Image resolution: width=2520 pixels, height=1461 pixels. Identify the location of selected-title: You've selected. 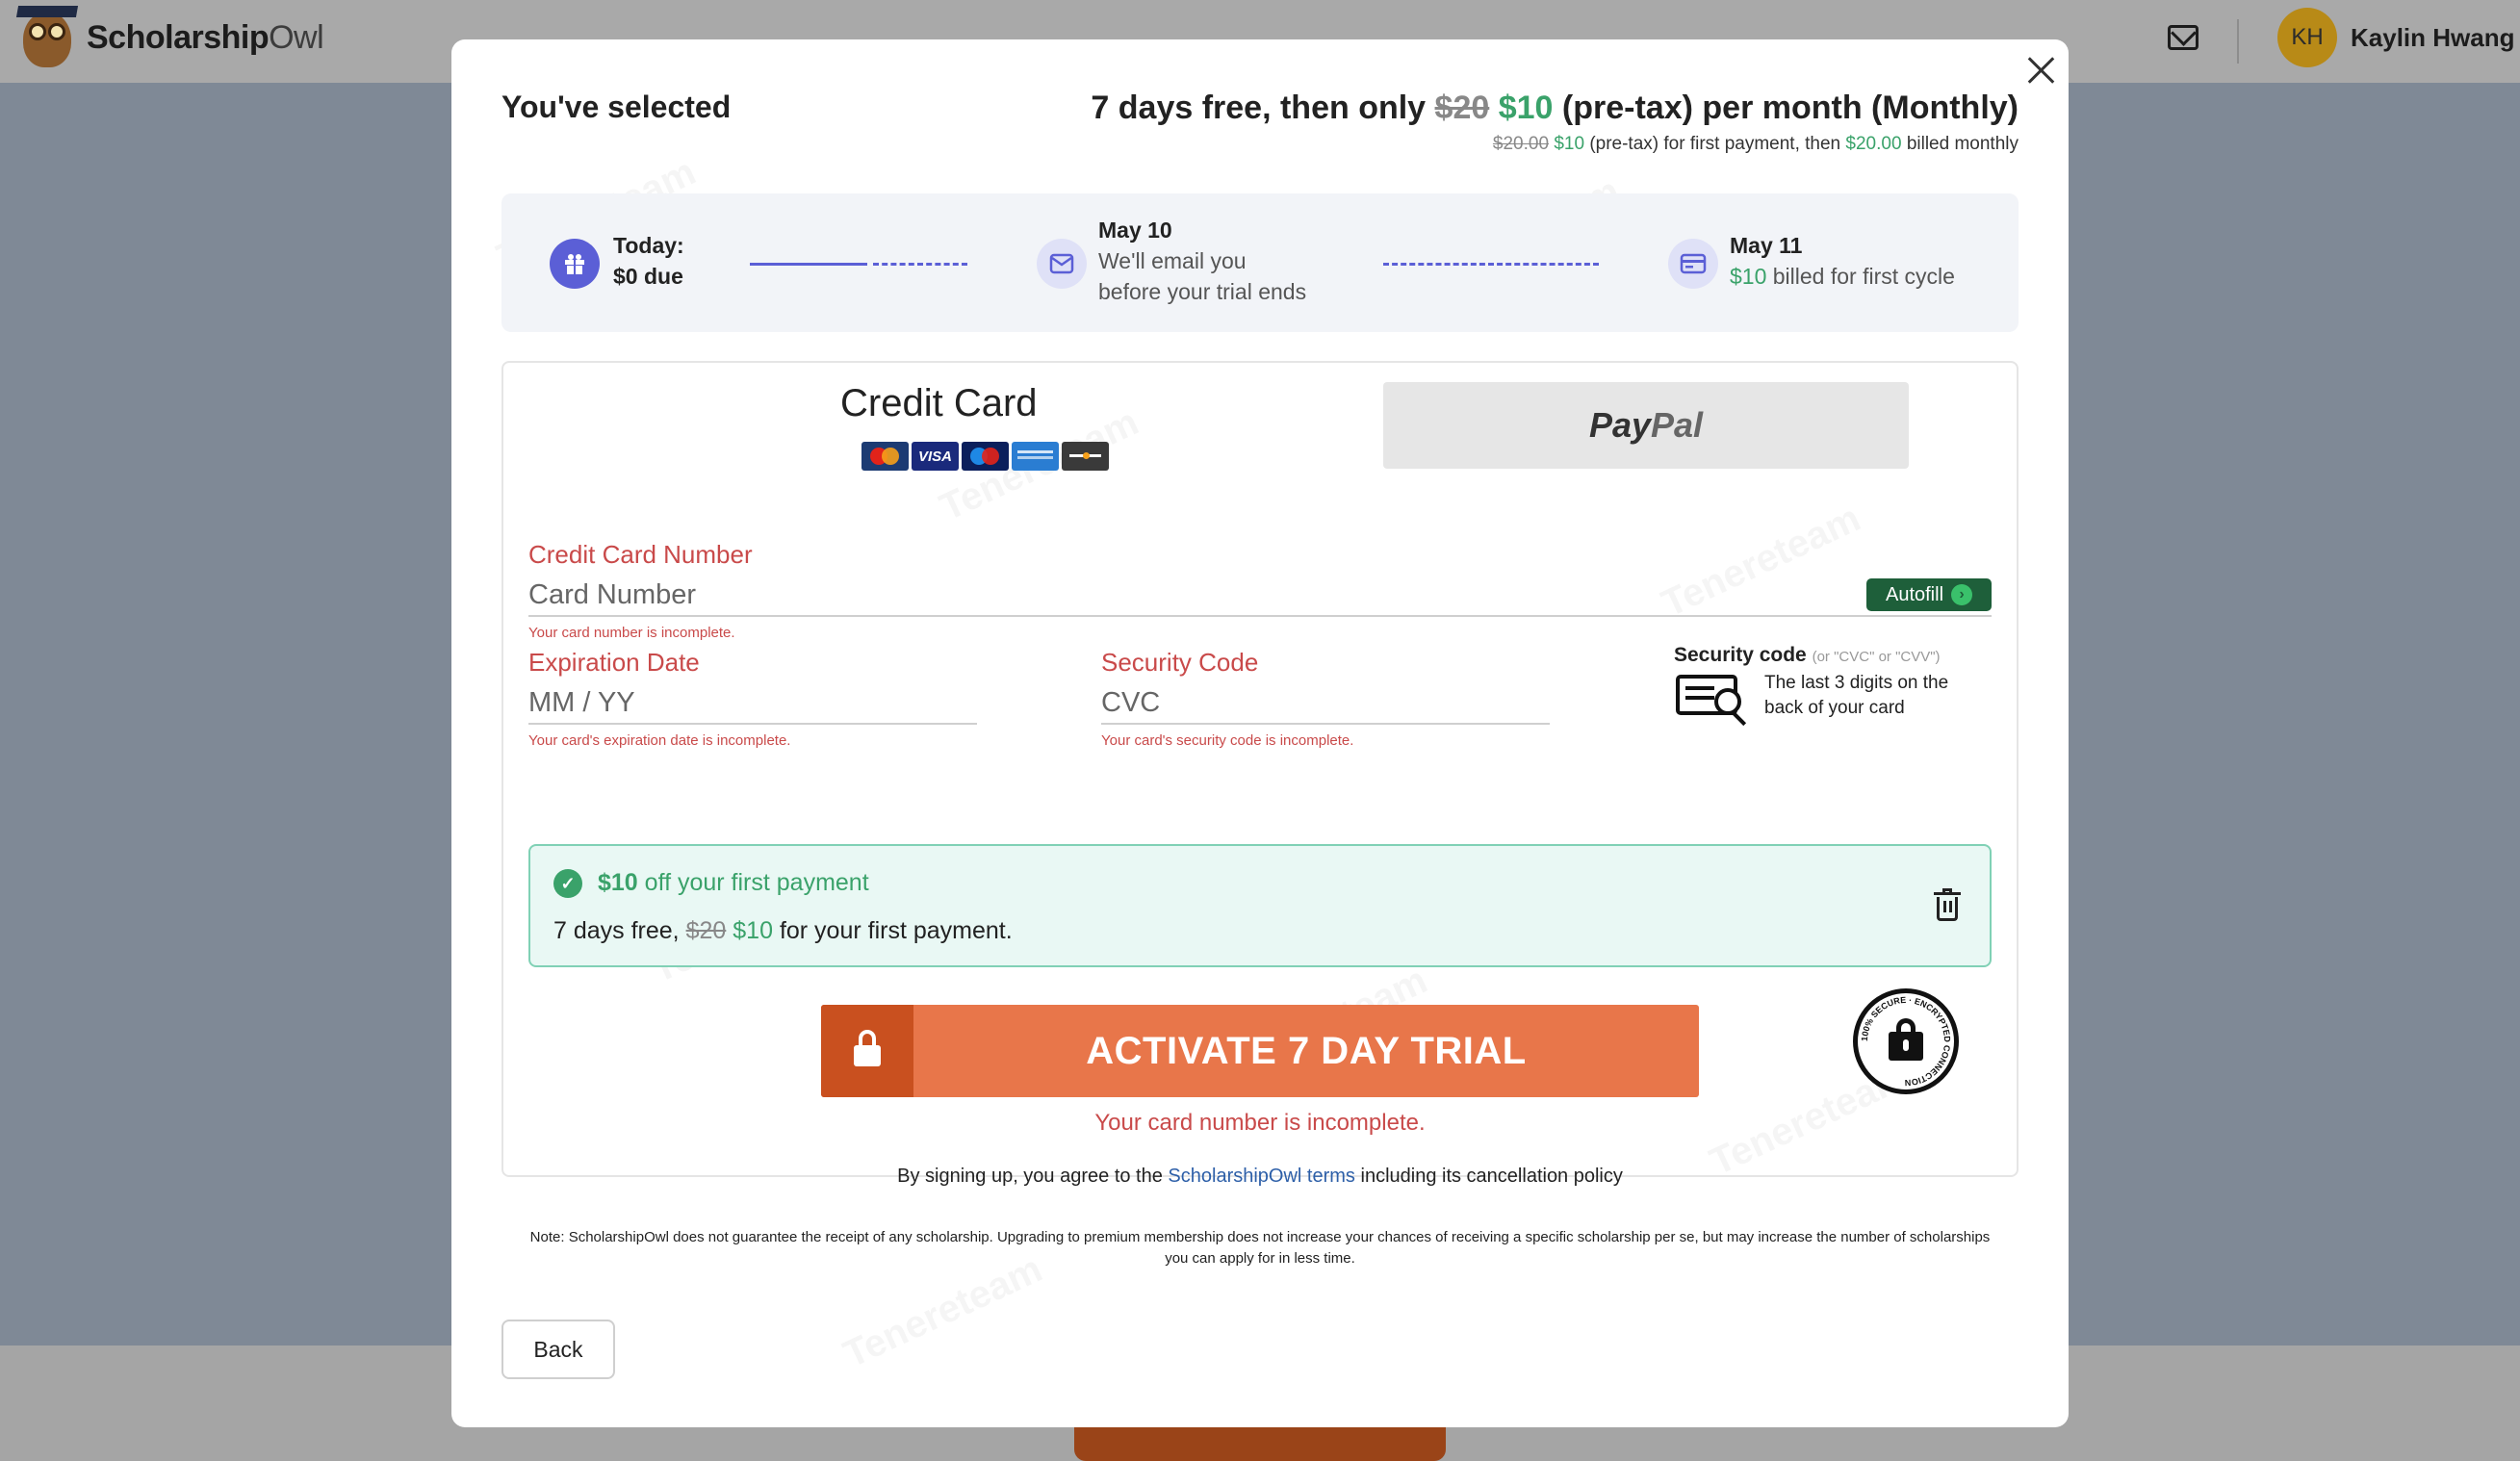
(616, 107).